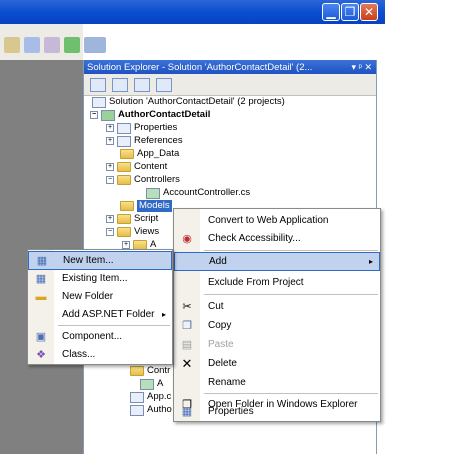 This screenshot has height=470, width=469. Describe the element at coordinates (277, 344) in the screenshot. I see `menu-item-paste: ▤ Paste` at that location.